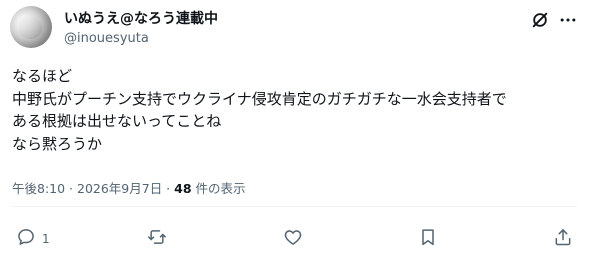 The image size is (589, 260). Describe the element at coordinates (42, 76) in the screenshot. I see `post-line: なるほど` at that location.